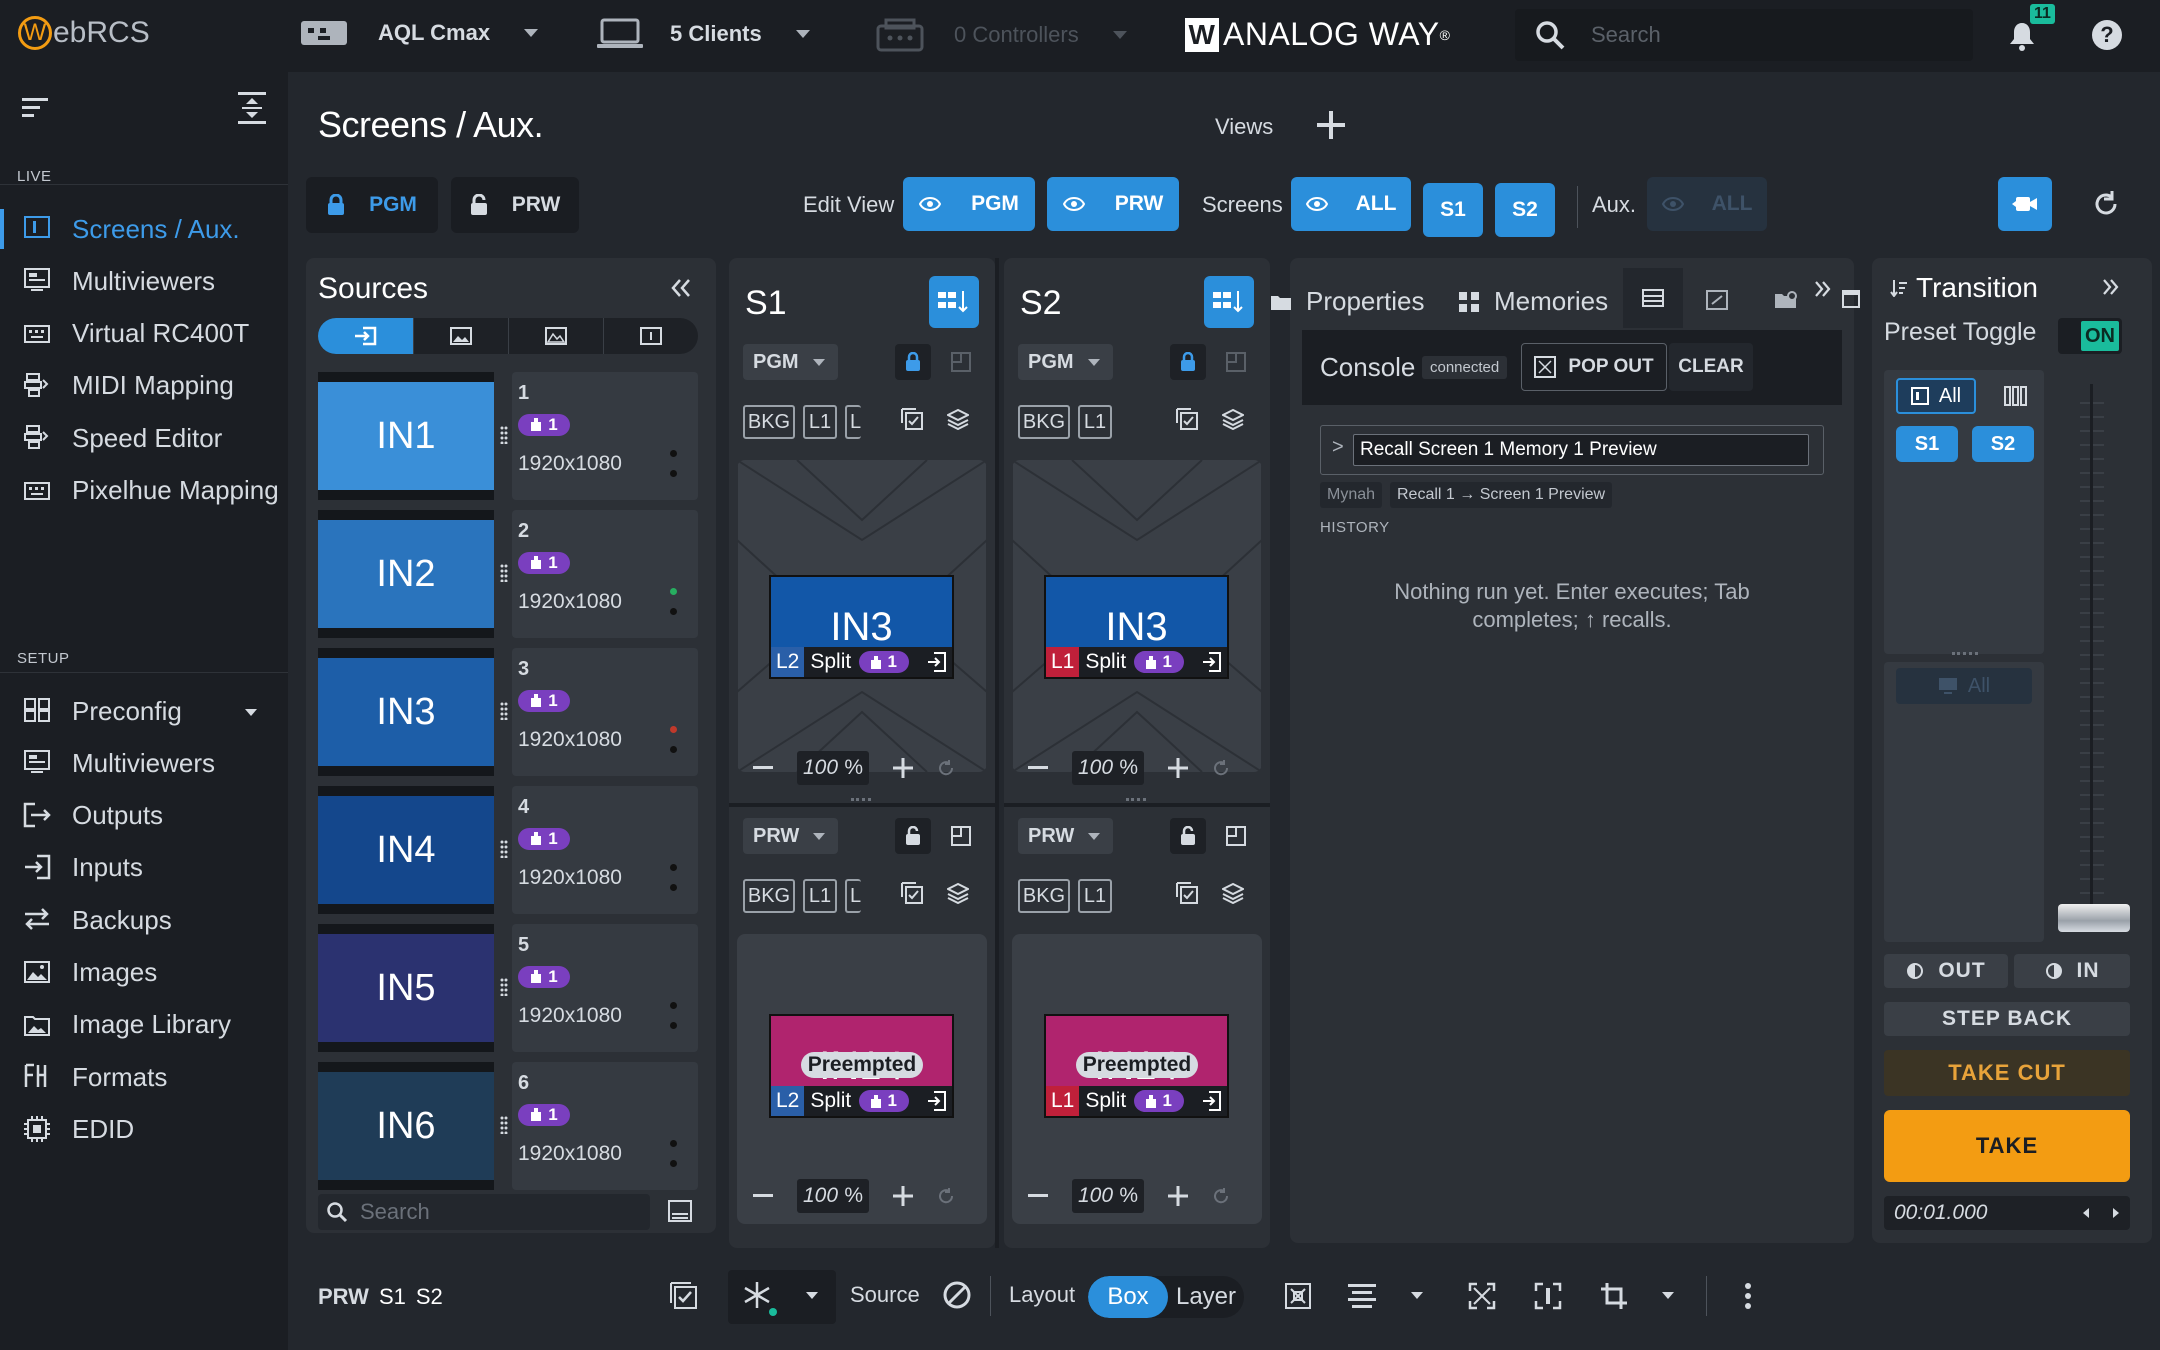 This screenshot has width=2160, height=1350. What do you see at coordinates (1221, 1196) in the screenshot?
I see `reset-zoom-icon` at bounding box center [1221, 1196].